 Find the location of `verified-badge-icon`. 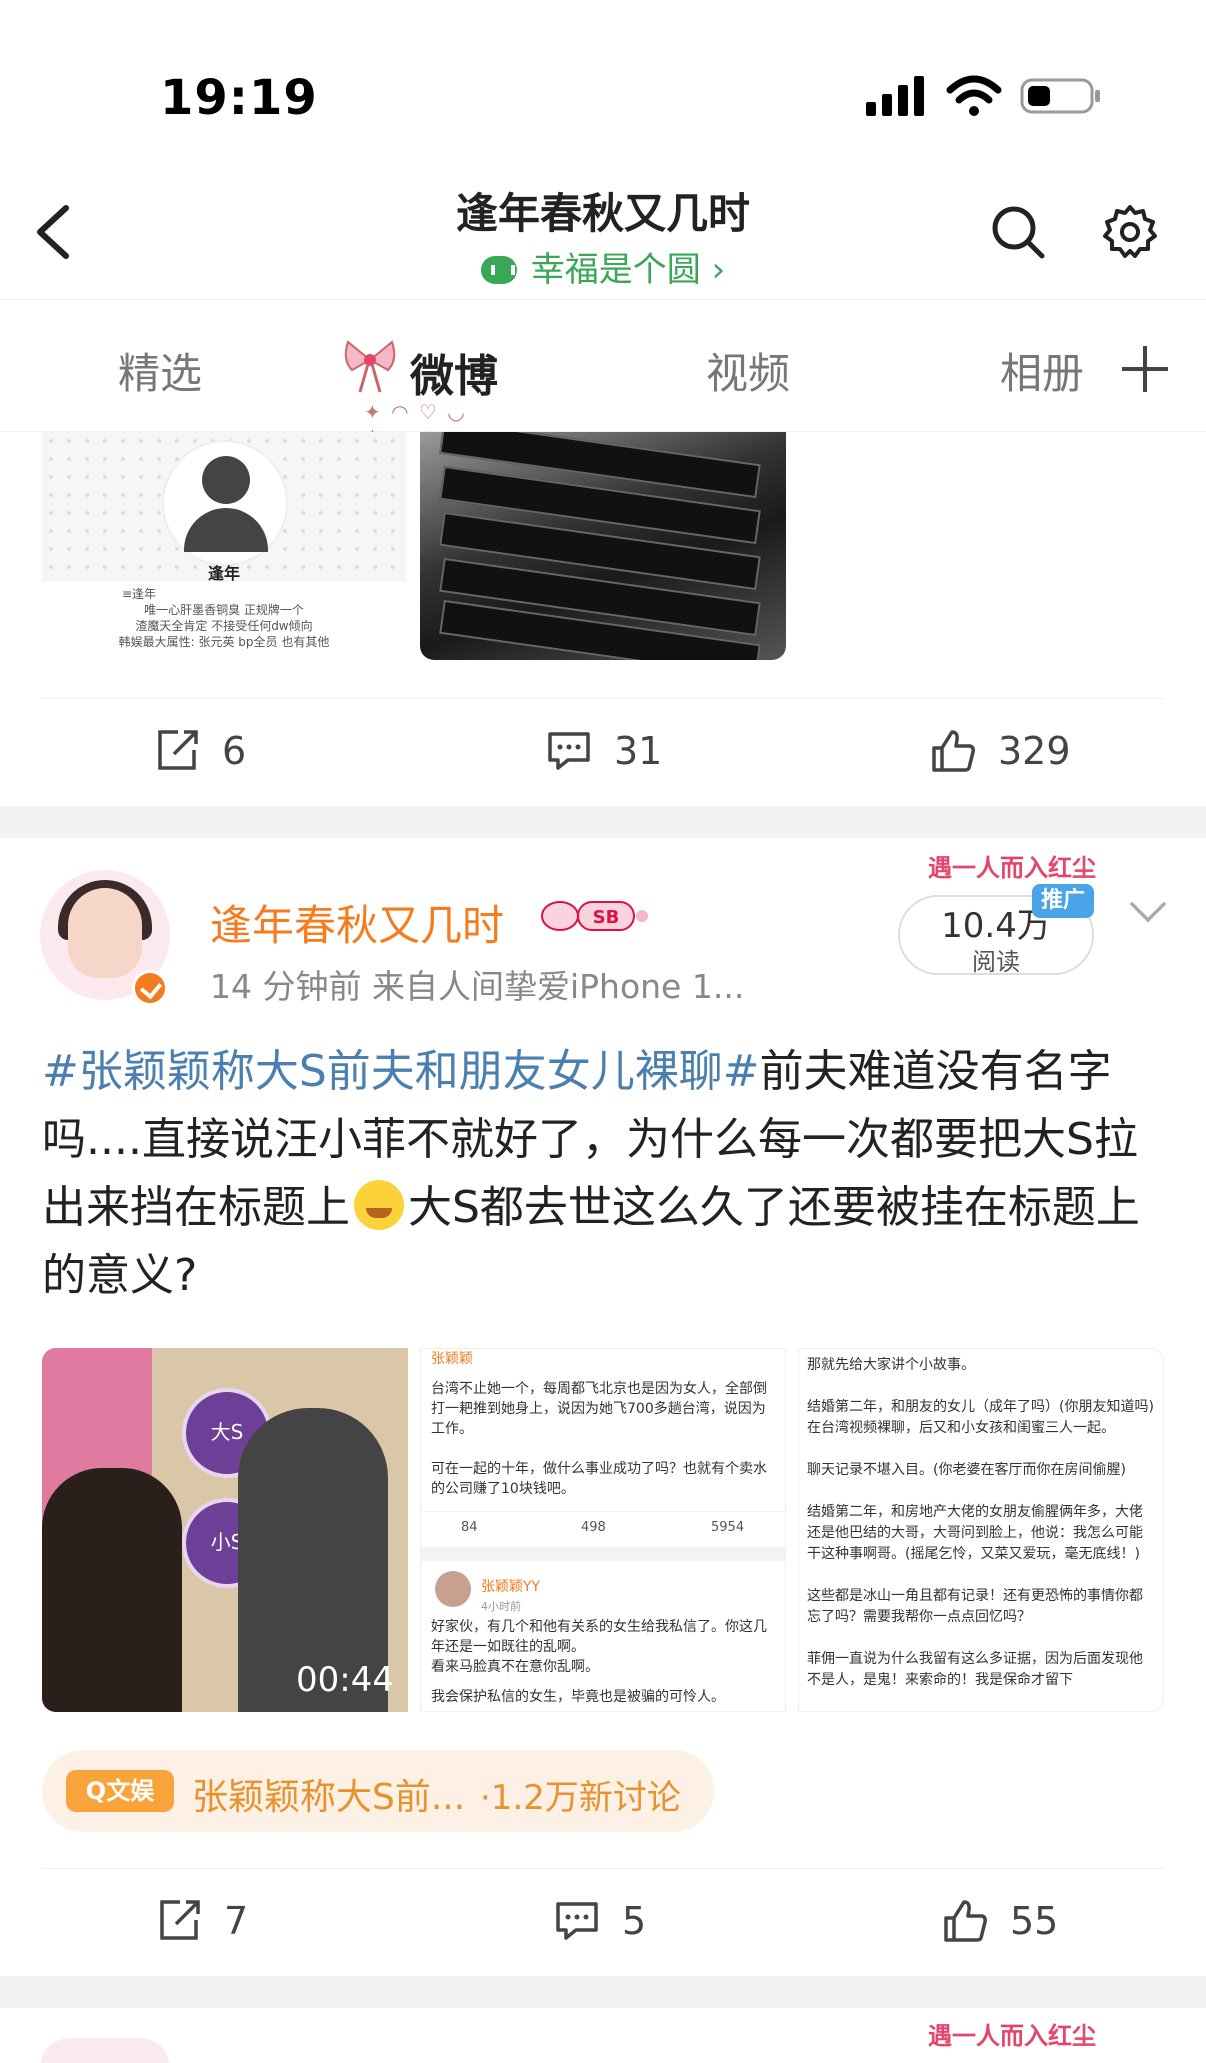

verified-badge-icon is located at coordinates (150, 988).